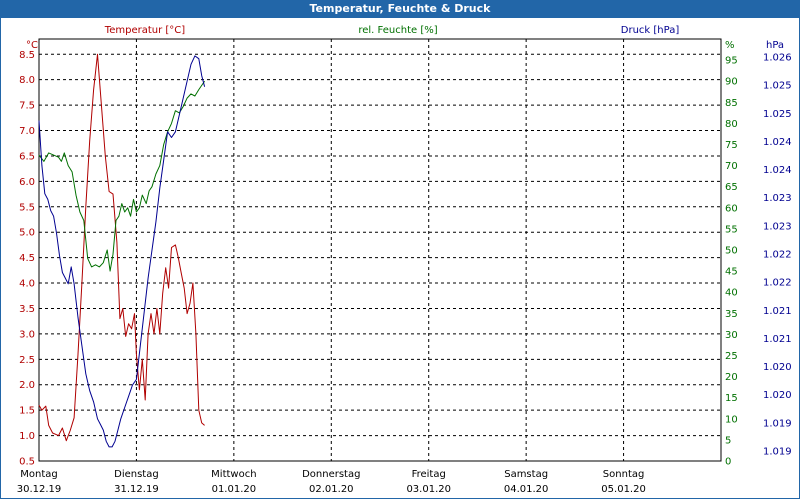 This screenshot has height=500, width=800. What do you see at coordinates (27, 233) in the screenshot?
I see `temperature-tick-label: 5.0` at bounding box center [27, 233].